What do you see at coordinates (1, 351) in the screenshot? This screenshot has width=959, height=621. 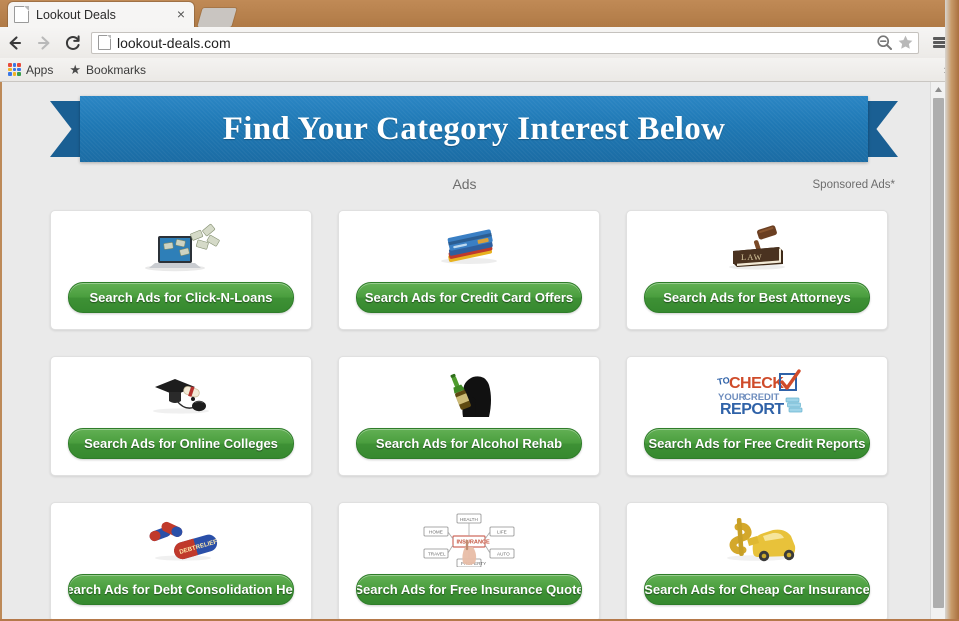 I see `window-edge-left` at bounding box center [1, 351].